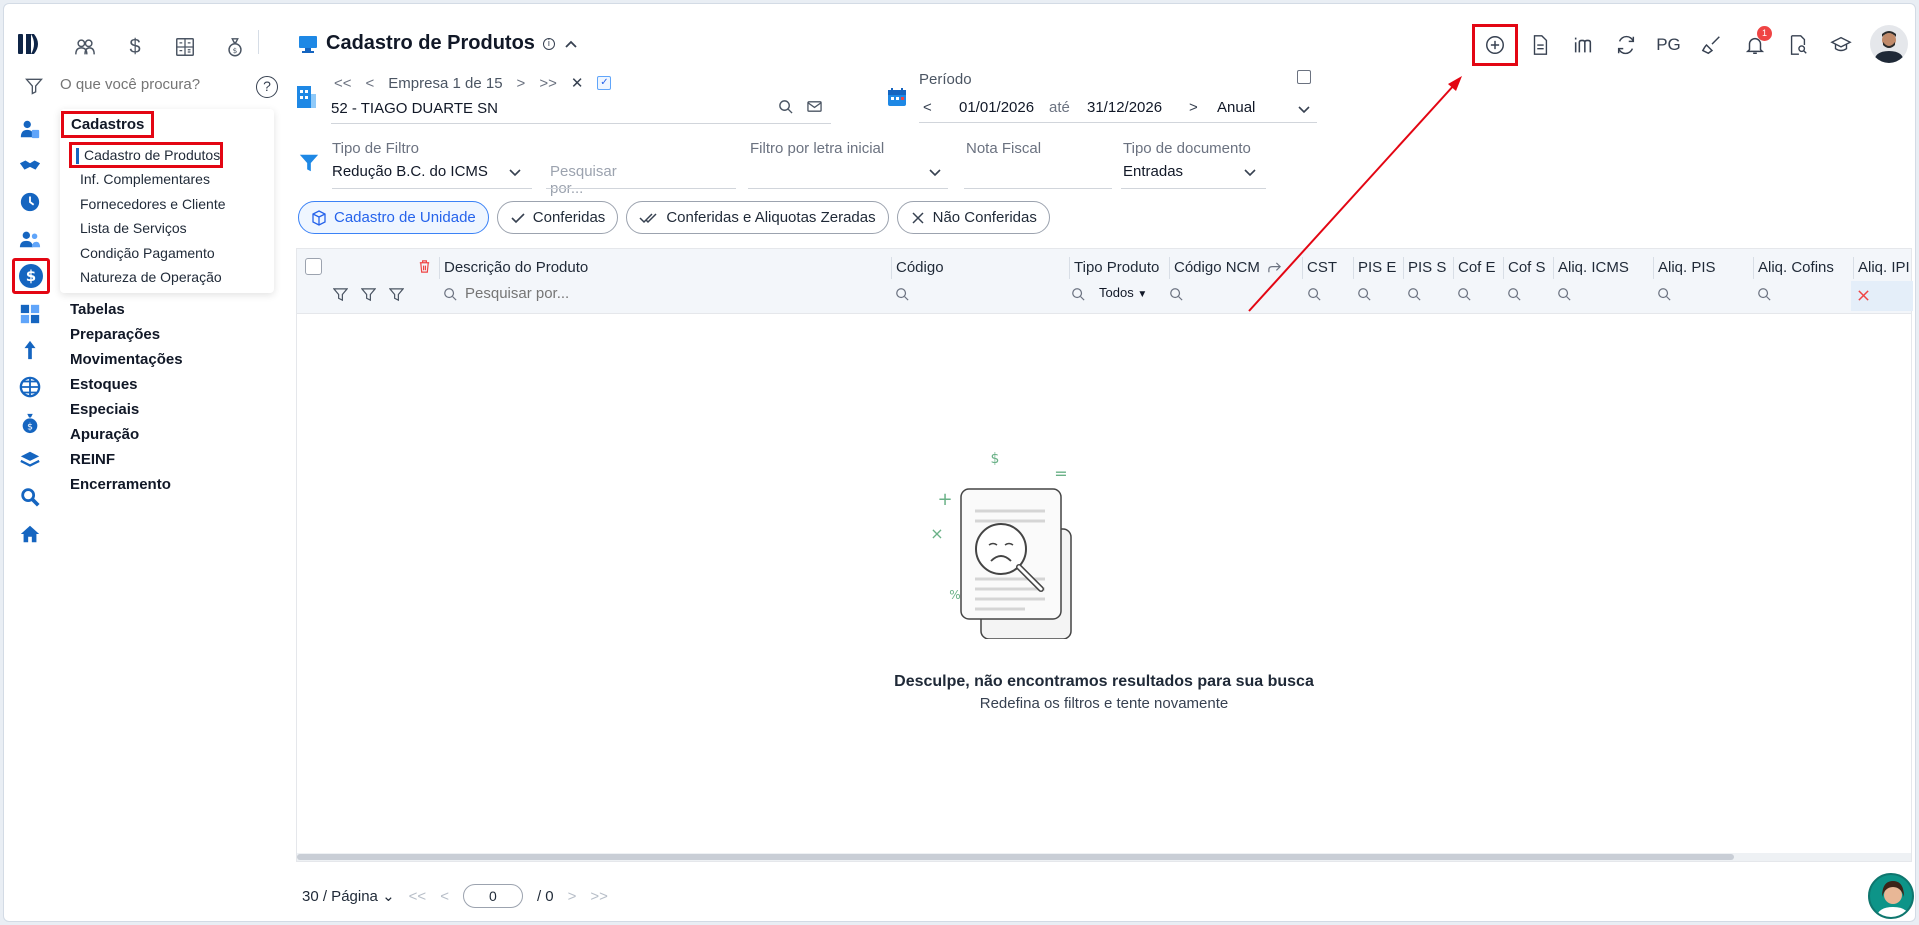 The image size is (1919, 925). Describe the element at coordinates (30, 387) in the screenshot. I see `globe-grid-icon` at that location.